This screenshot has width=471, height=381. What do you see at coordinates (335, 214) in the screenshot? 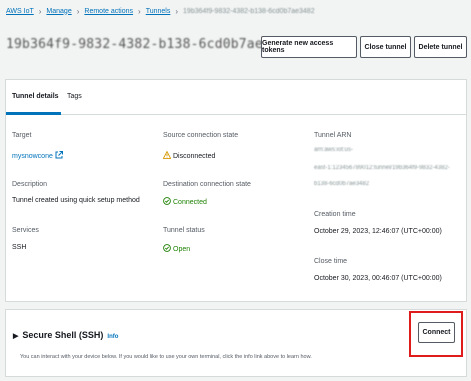
I see `creation-time-label: Creation time` at bounding box center [335, 214].